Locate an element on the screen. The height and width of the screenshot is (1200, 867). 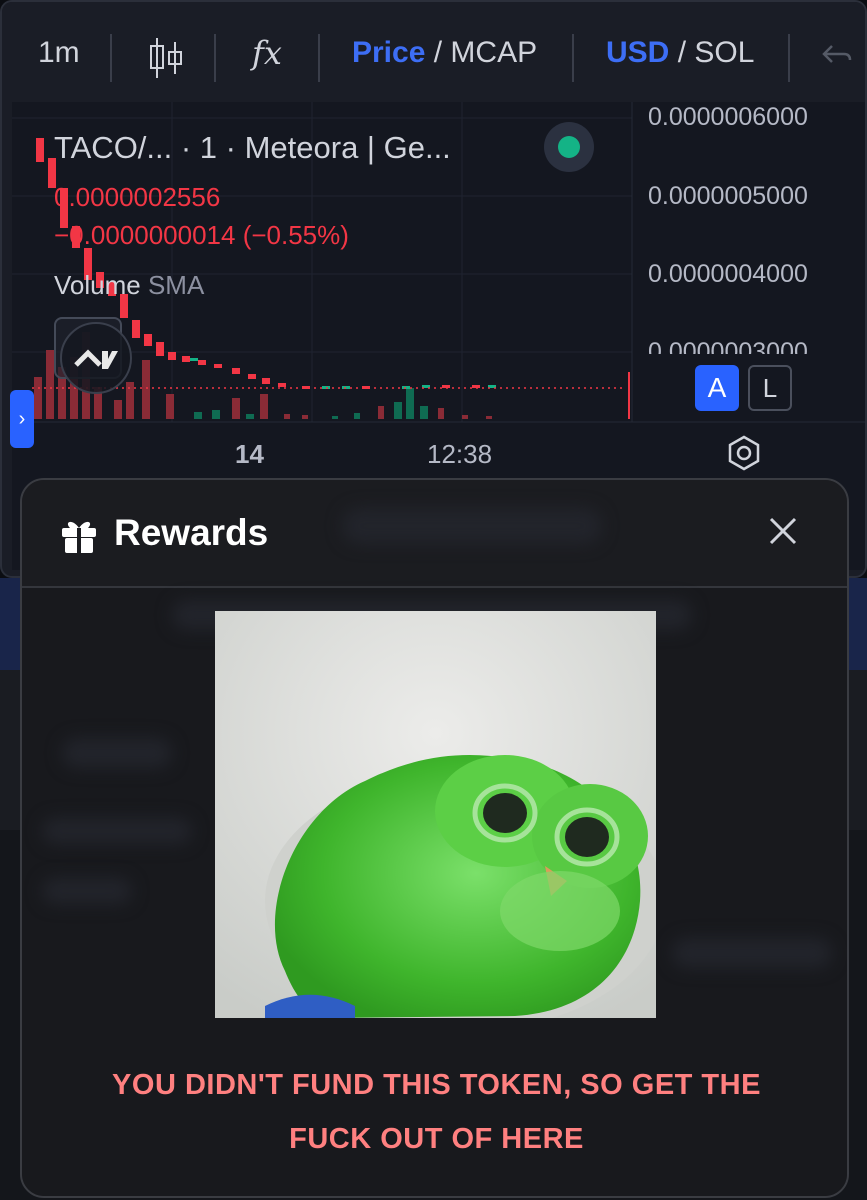
auto-scale-button: A is located at coordinates (717, 388).